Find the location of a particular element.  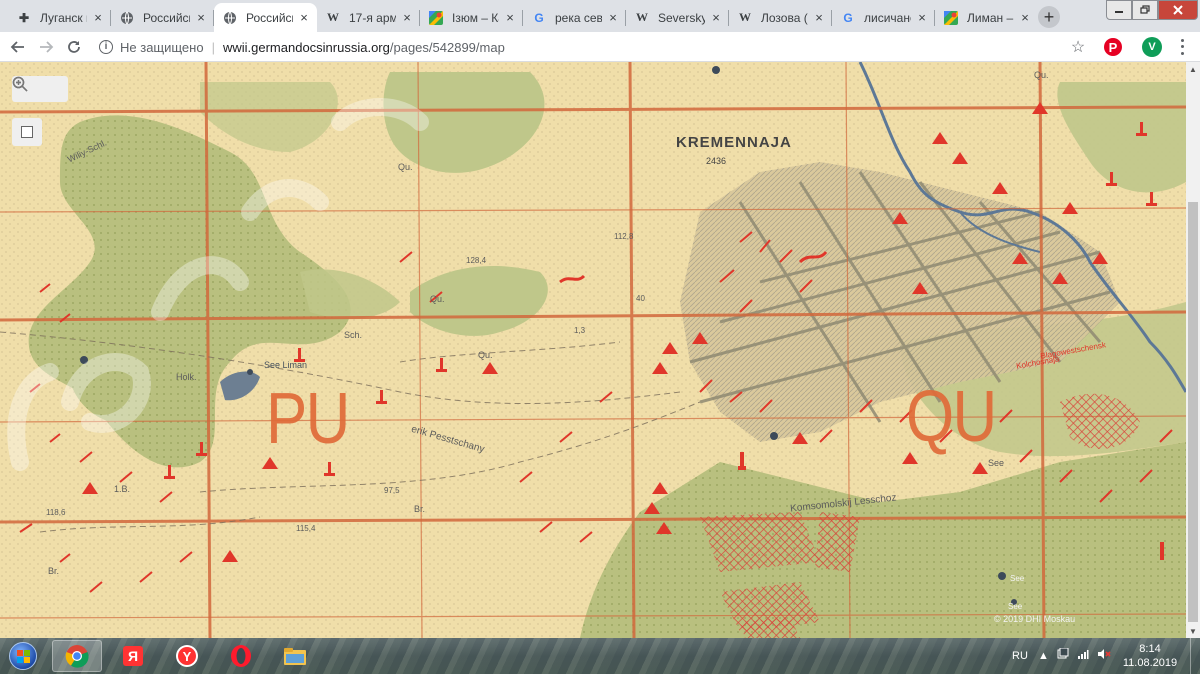

svg-text: Я is located at coordinates (133, 656).